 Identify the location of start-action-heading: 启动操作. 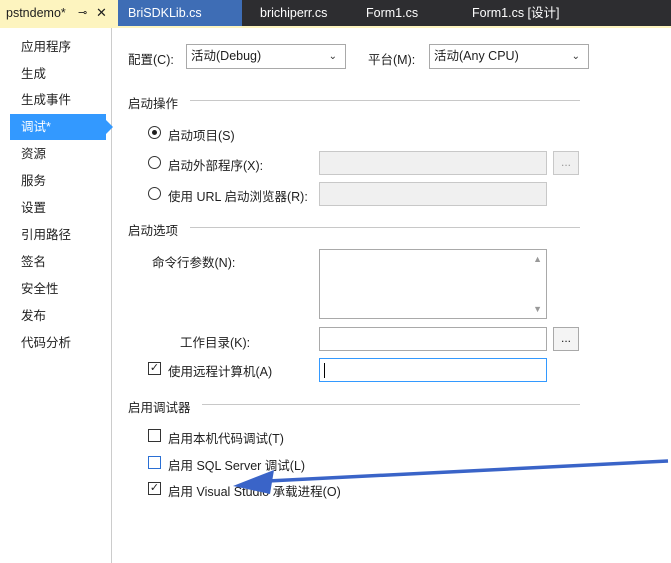
(153, 104).